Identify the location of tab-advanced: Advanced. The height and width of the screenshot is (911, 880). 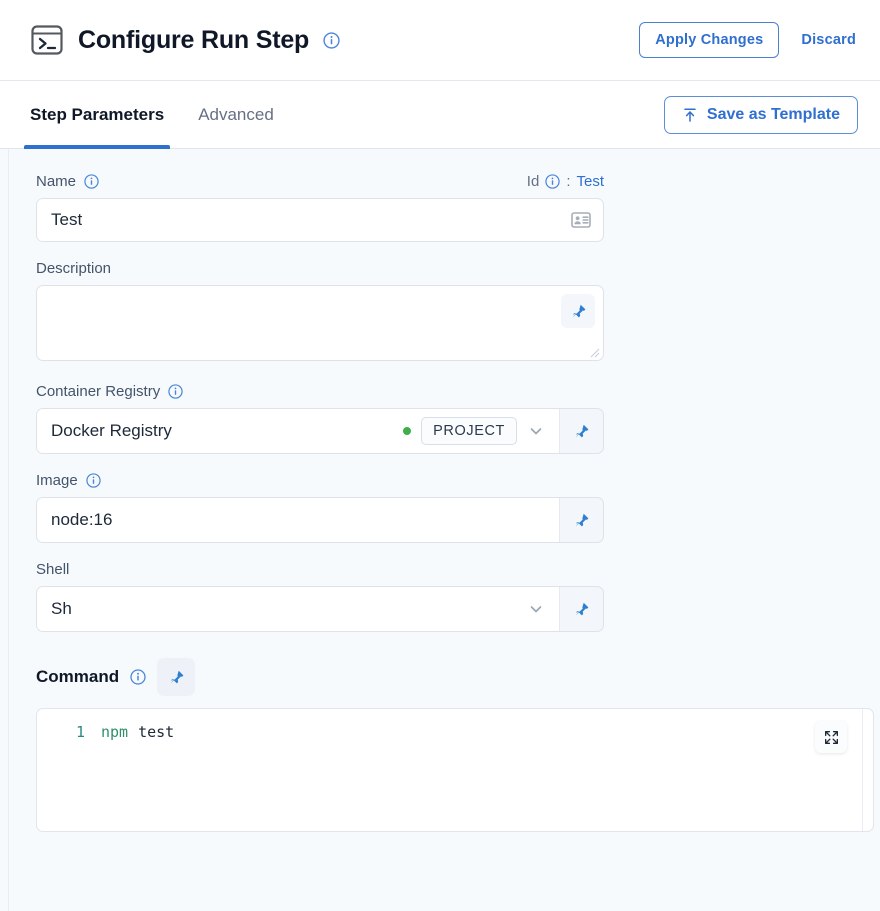
(236, 114).